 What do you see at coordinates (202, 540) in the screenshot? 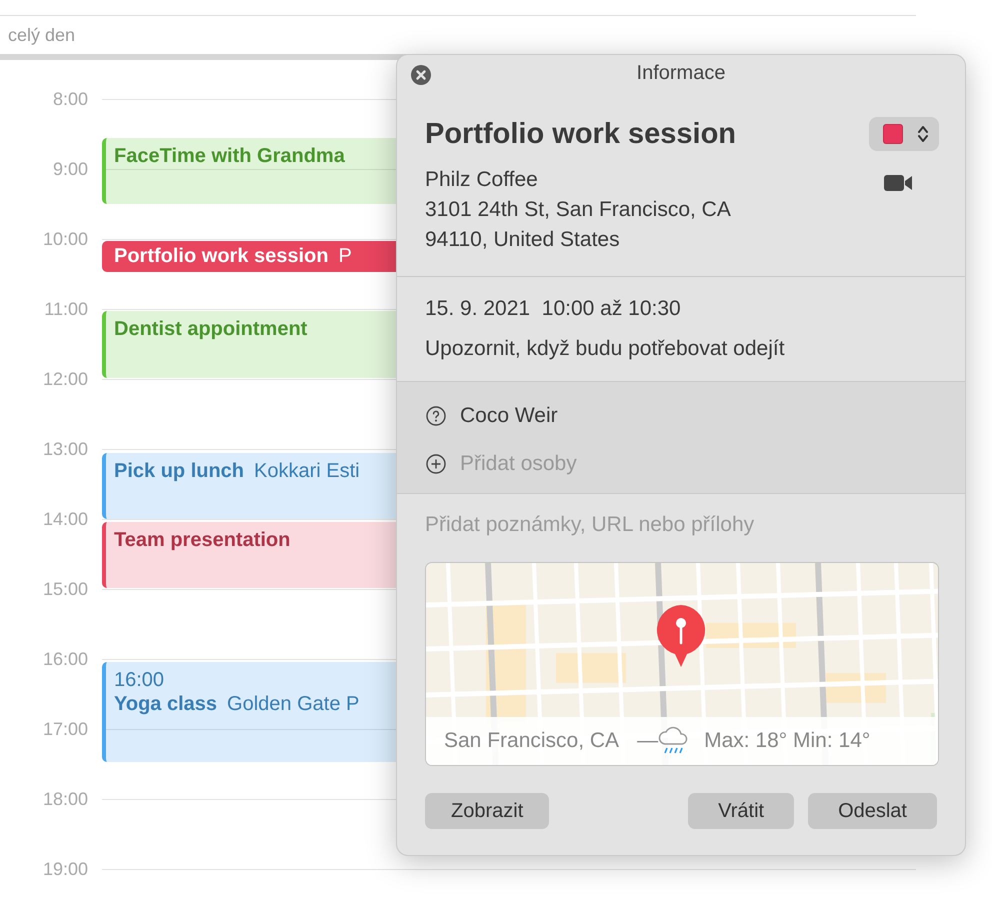
I see `event-title: Team presentation` at bounding box center [202, 540].